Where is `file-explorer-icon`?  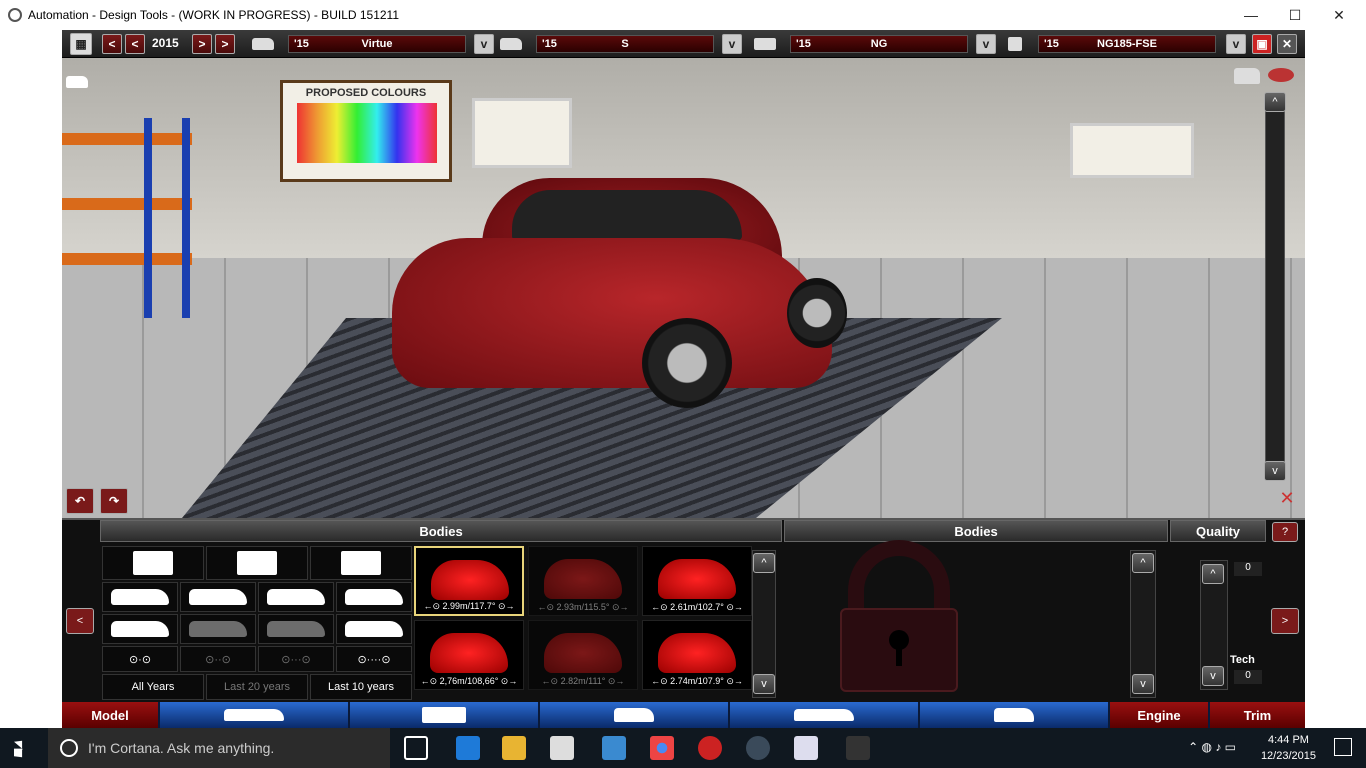 file-explorer-icon is located at coordinates (514, 748).